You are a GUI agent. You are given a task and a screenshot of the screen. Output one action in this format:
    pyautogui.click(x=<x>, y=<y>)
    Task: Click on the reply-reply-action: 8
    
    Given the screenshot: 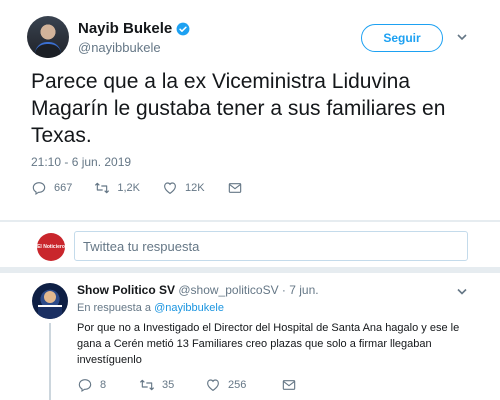 What is the action you would take?
    pyautogui.click(x=108, y=385)
    